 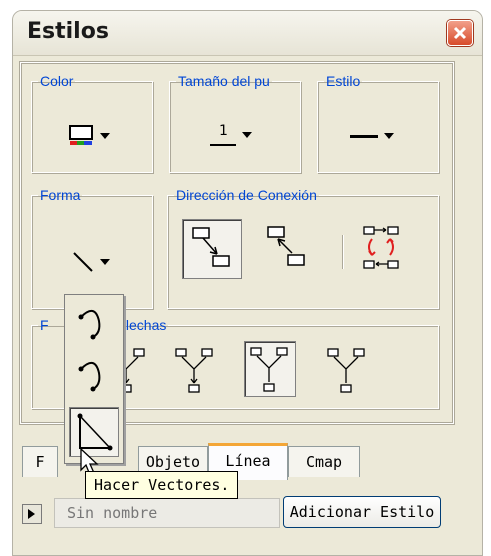 I want to click on close-icon, so click(x=460, y=33).